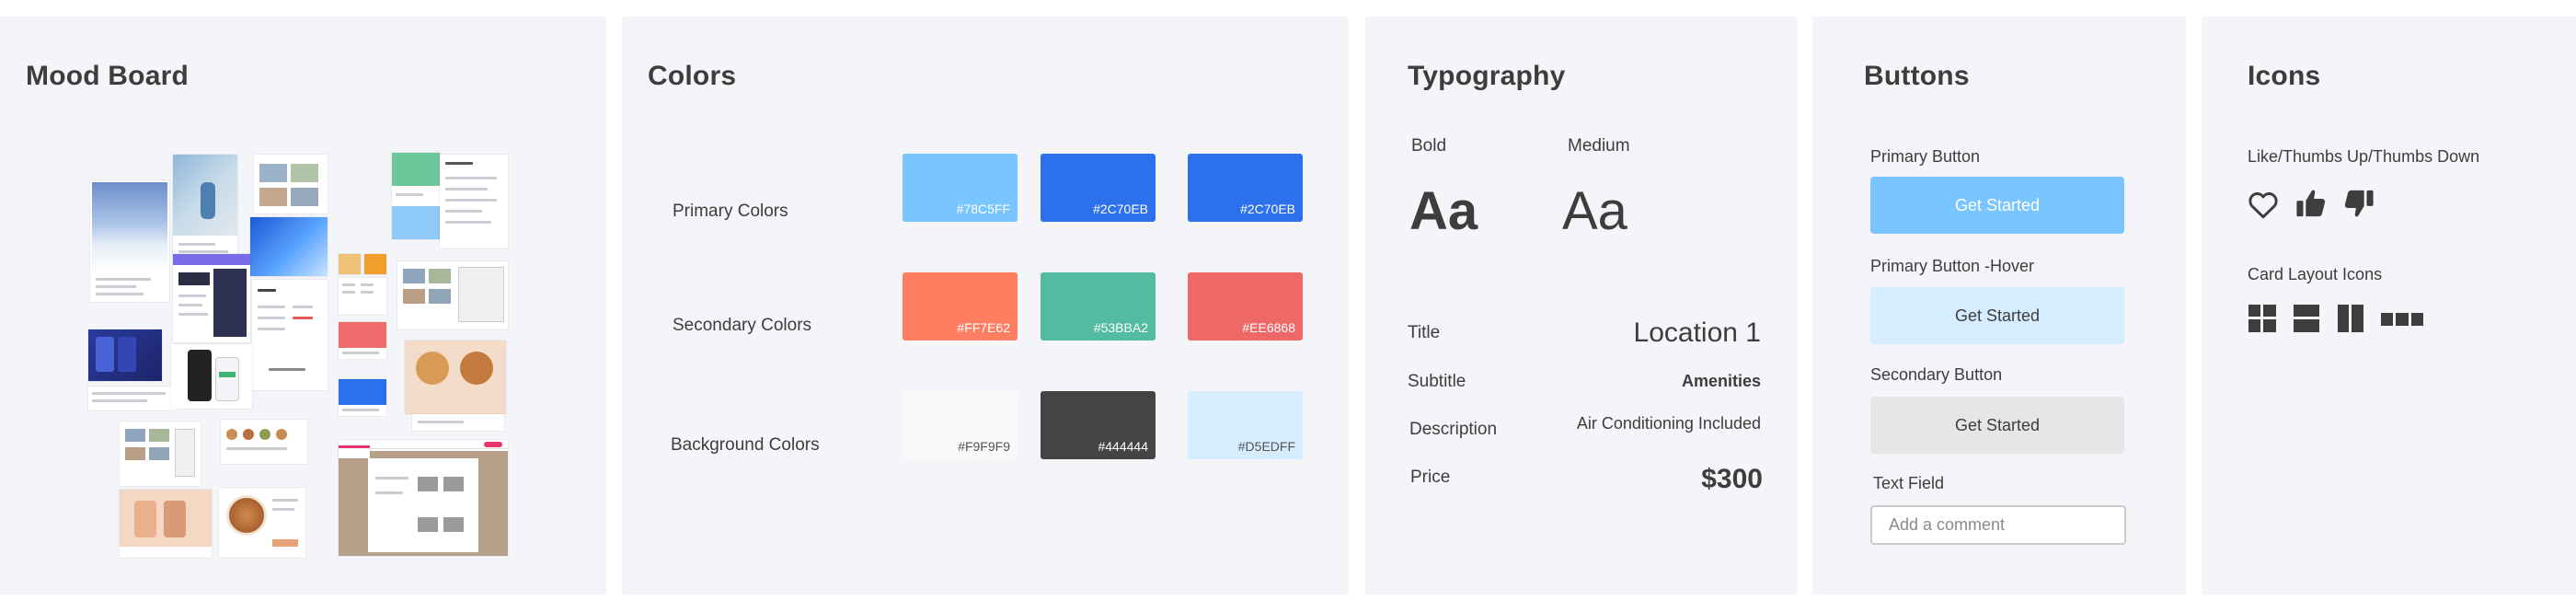  I want to click on swatch-hex-label: #EE6868, so click(1268, 327).